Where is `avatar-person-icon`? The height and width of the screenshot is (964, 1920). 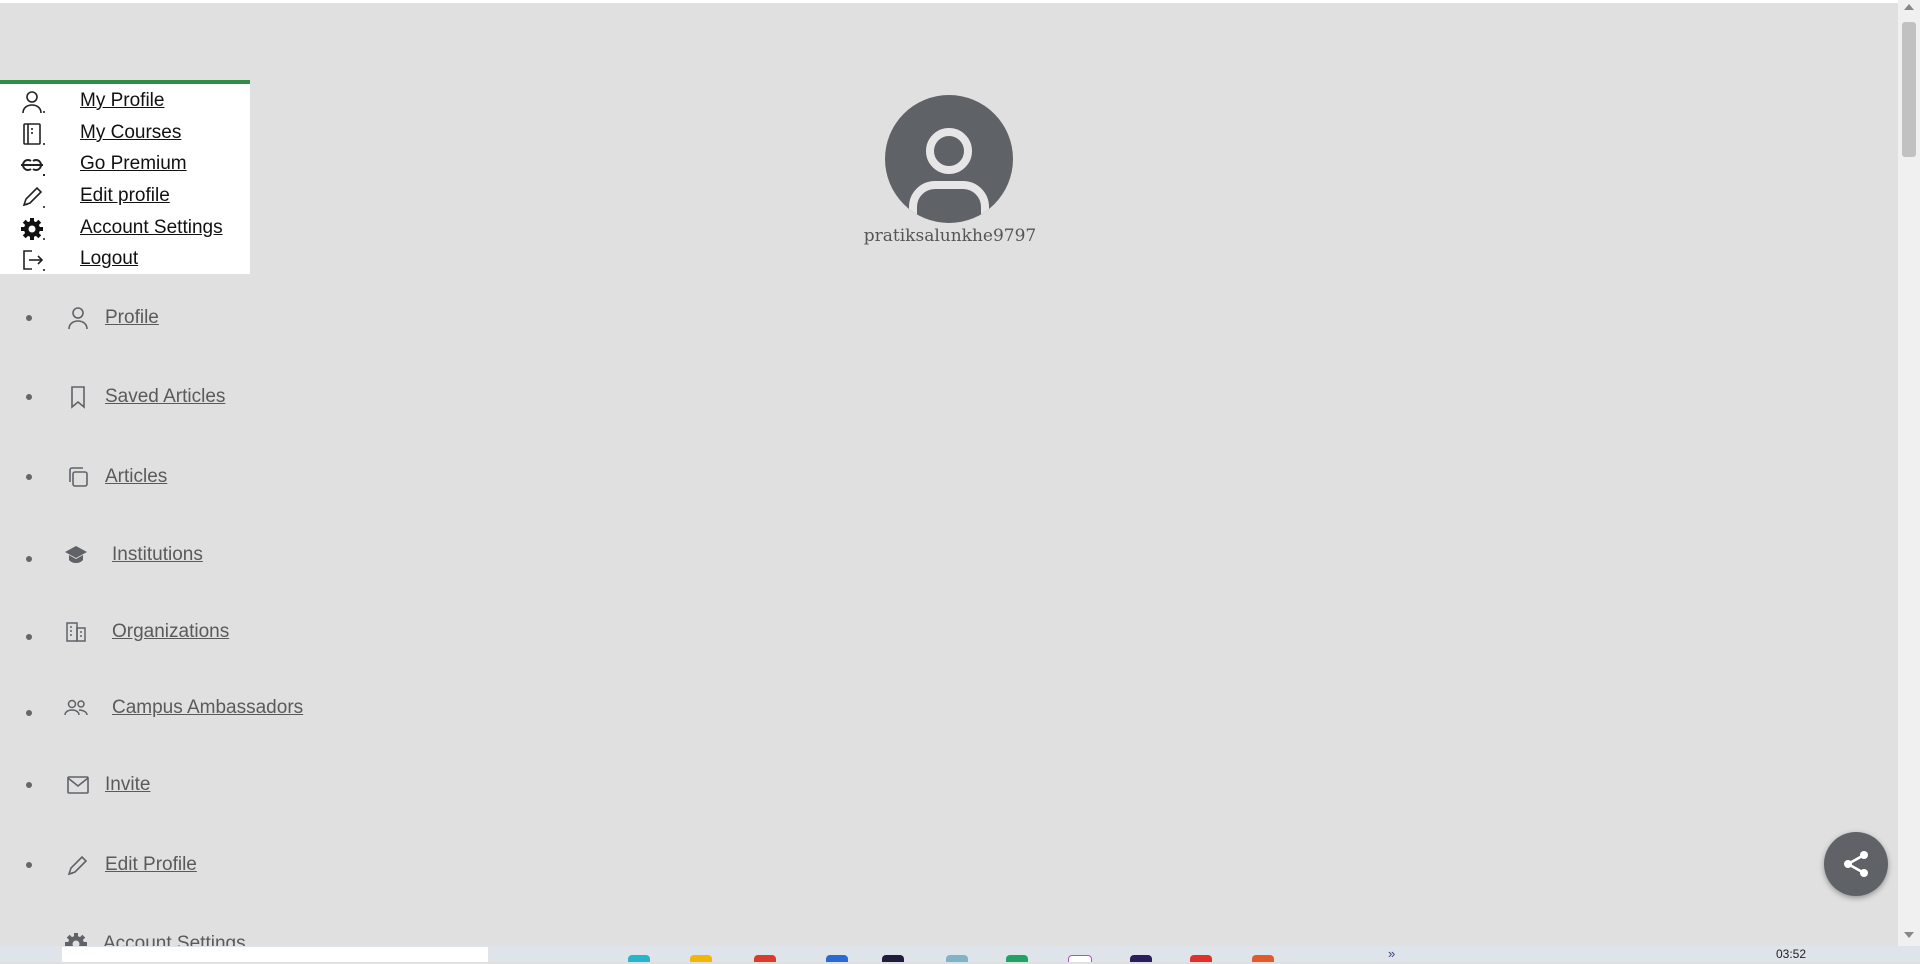 avatar-person-icon is located at coordinates (949, 175).